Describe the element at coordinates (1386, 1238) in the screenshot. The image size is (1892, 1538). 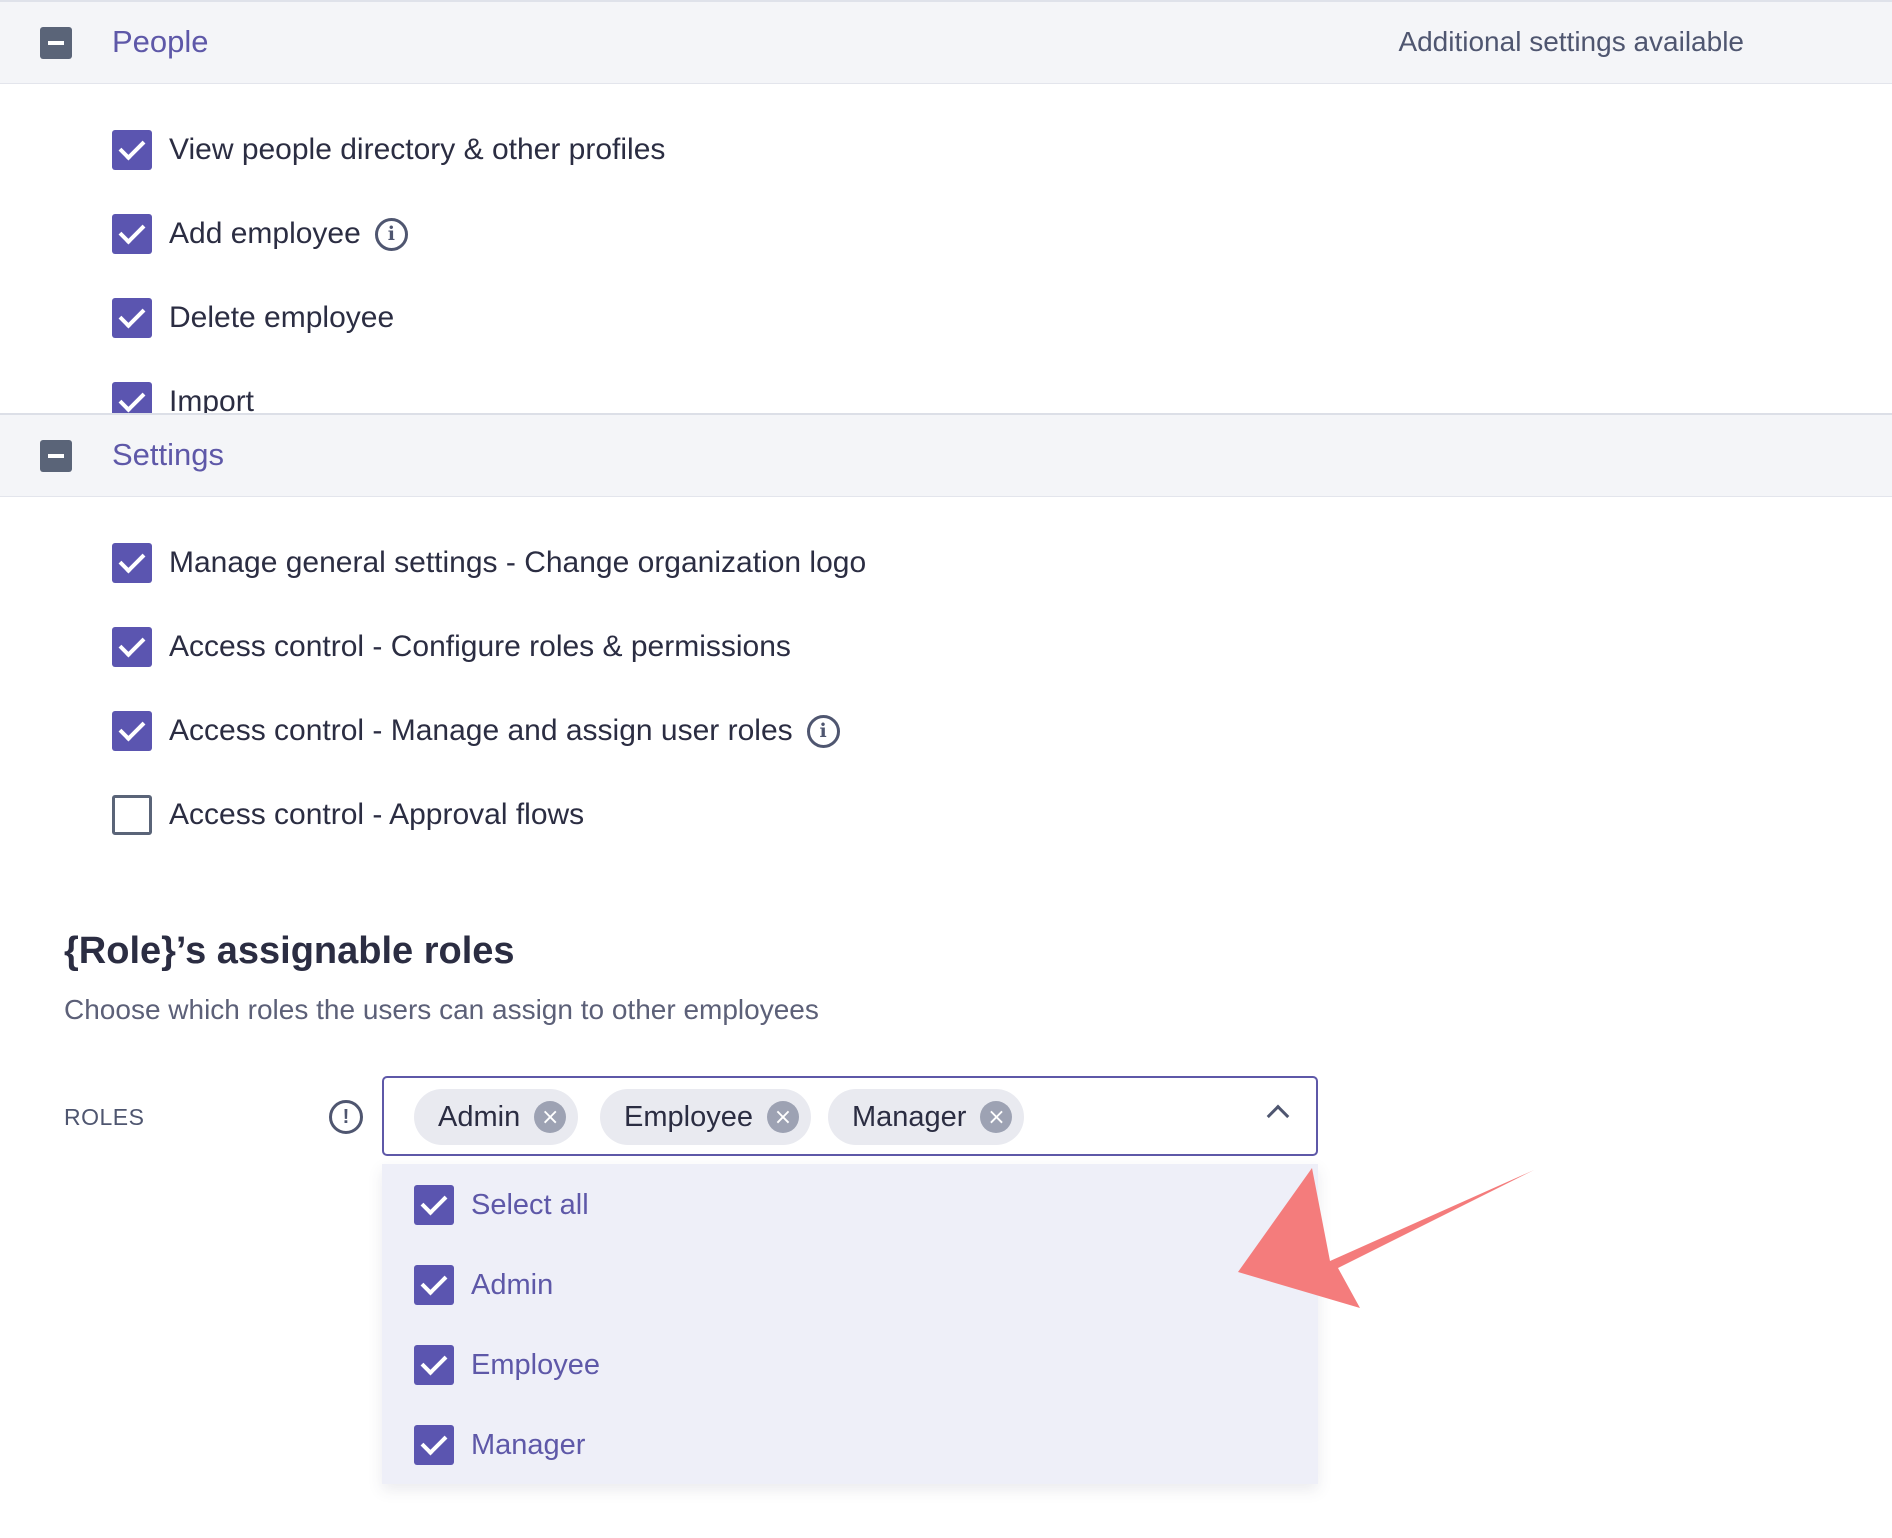
I see `arrow-annotation-icon` at that location.